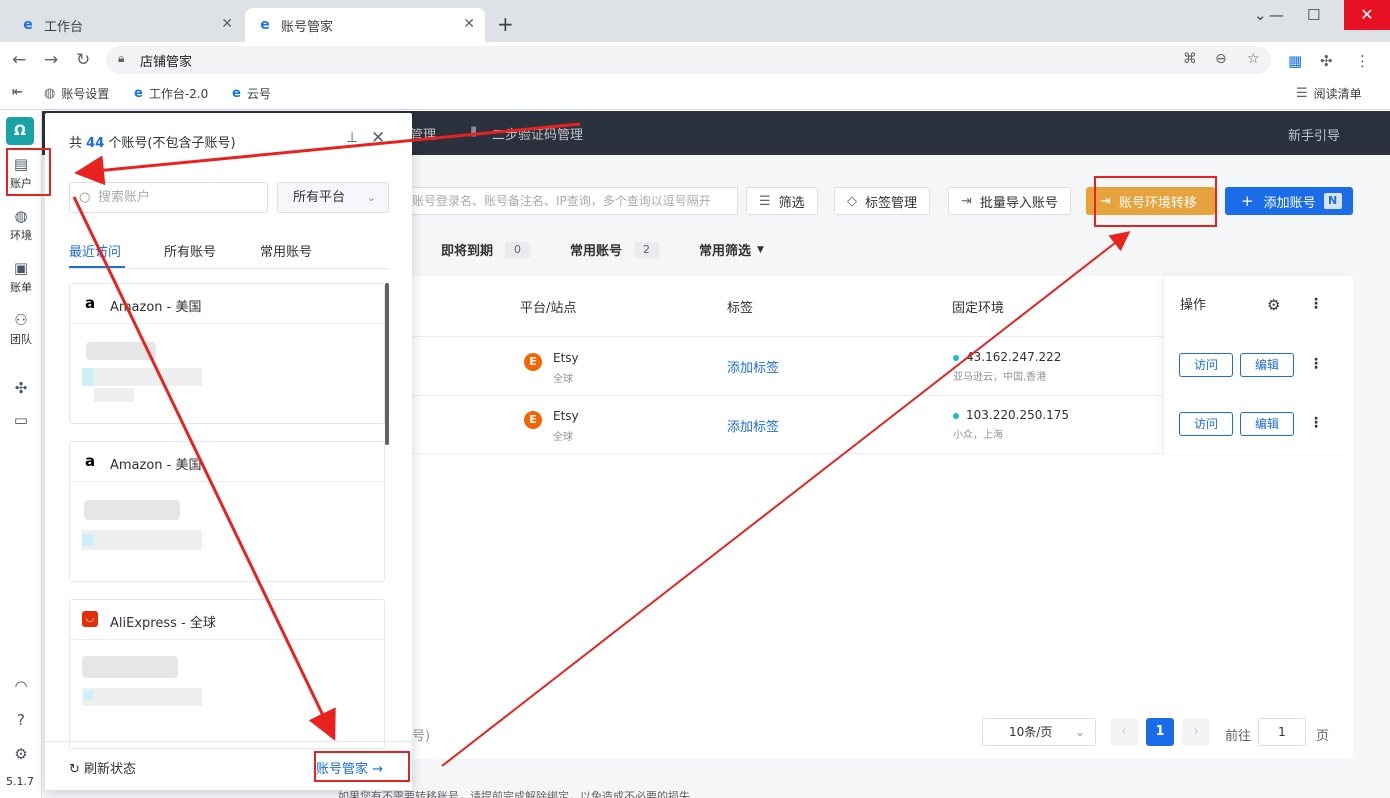  Describe the element at coordinates (1247, 201) in the screenshot. I see `plus-icon: +` at that location.